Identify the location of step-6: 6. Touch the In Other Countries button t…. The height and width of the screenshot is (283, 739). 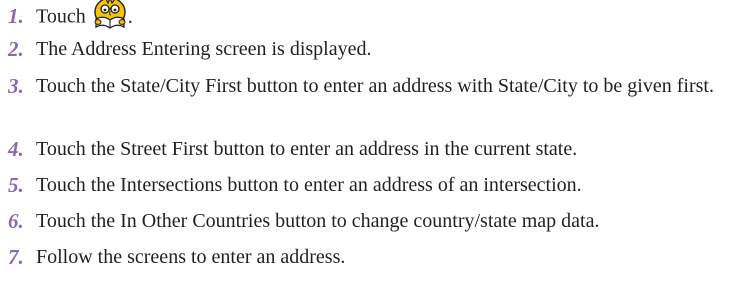
(303, 221).